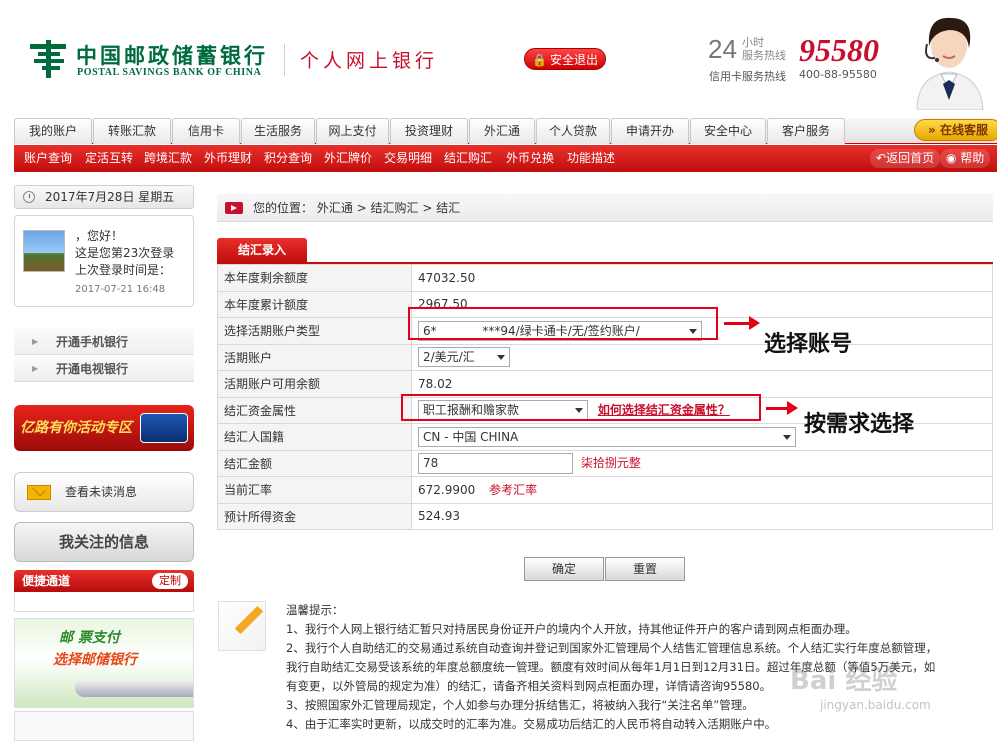  What do you see at coordinates (702, 357) in the screenshot?
I see `current-account-cell: 2/美元/汇` at bounding box center [702, 357].